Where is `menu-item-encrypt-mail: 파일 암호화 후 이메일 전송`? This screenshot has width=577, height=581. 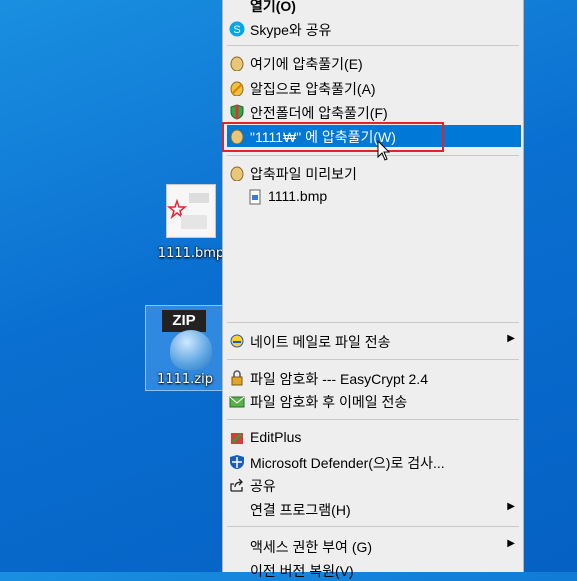
menu-item-encrypt-mail: 파일 암호화 후 이메일 전송 is located at coordinates (373, 401).